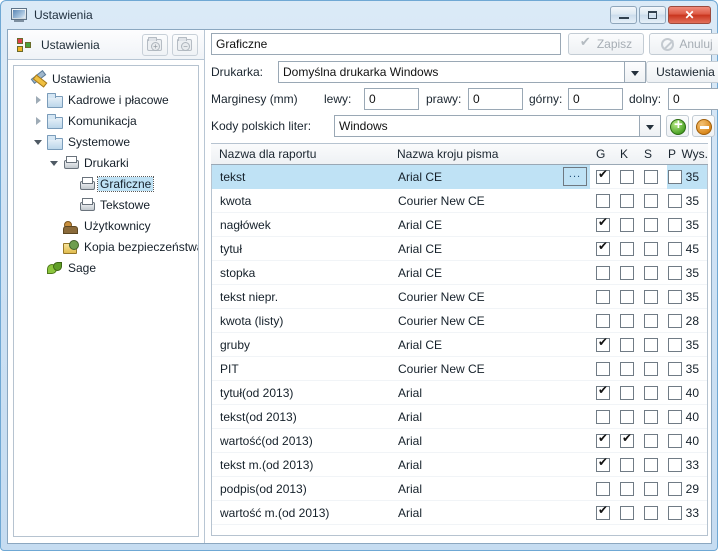  Describe the element at coordinates (459, 489) in the screenshot. I see `table-row: podpis(od 2013) Arial 29` at that location.